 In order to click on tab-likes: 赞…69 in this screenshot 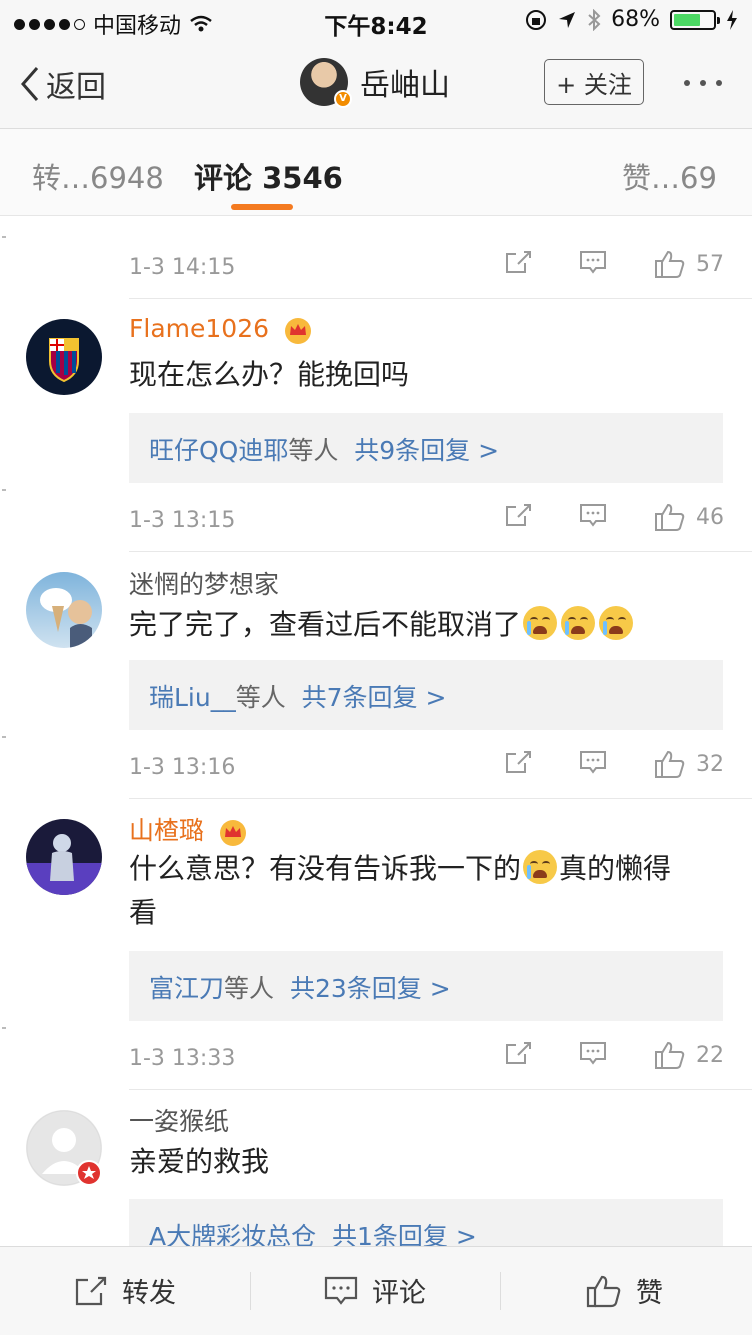, I will do `click(669, 176)`.